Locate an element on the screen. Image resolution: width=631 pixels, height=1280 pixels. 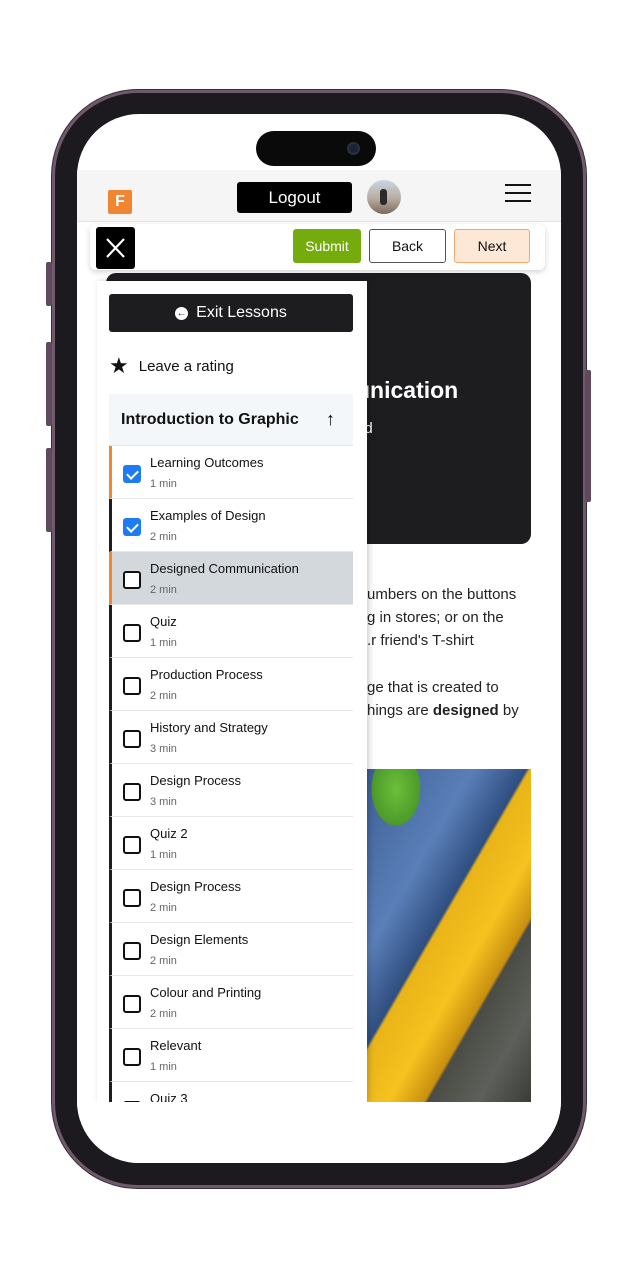
lesson-title: Quiz 3 is located at coordinates (169, 1096).